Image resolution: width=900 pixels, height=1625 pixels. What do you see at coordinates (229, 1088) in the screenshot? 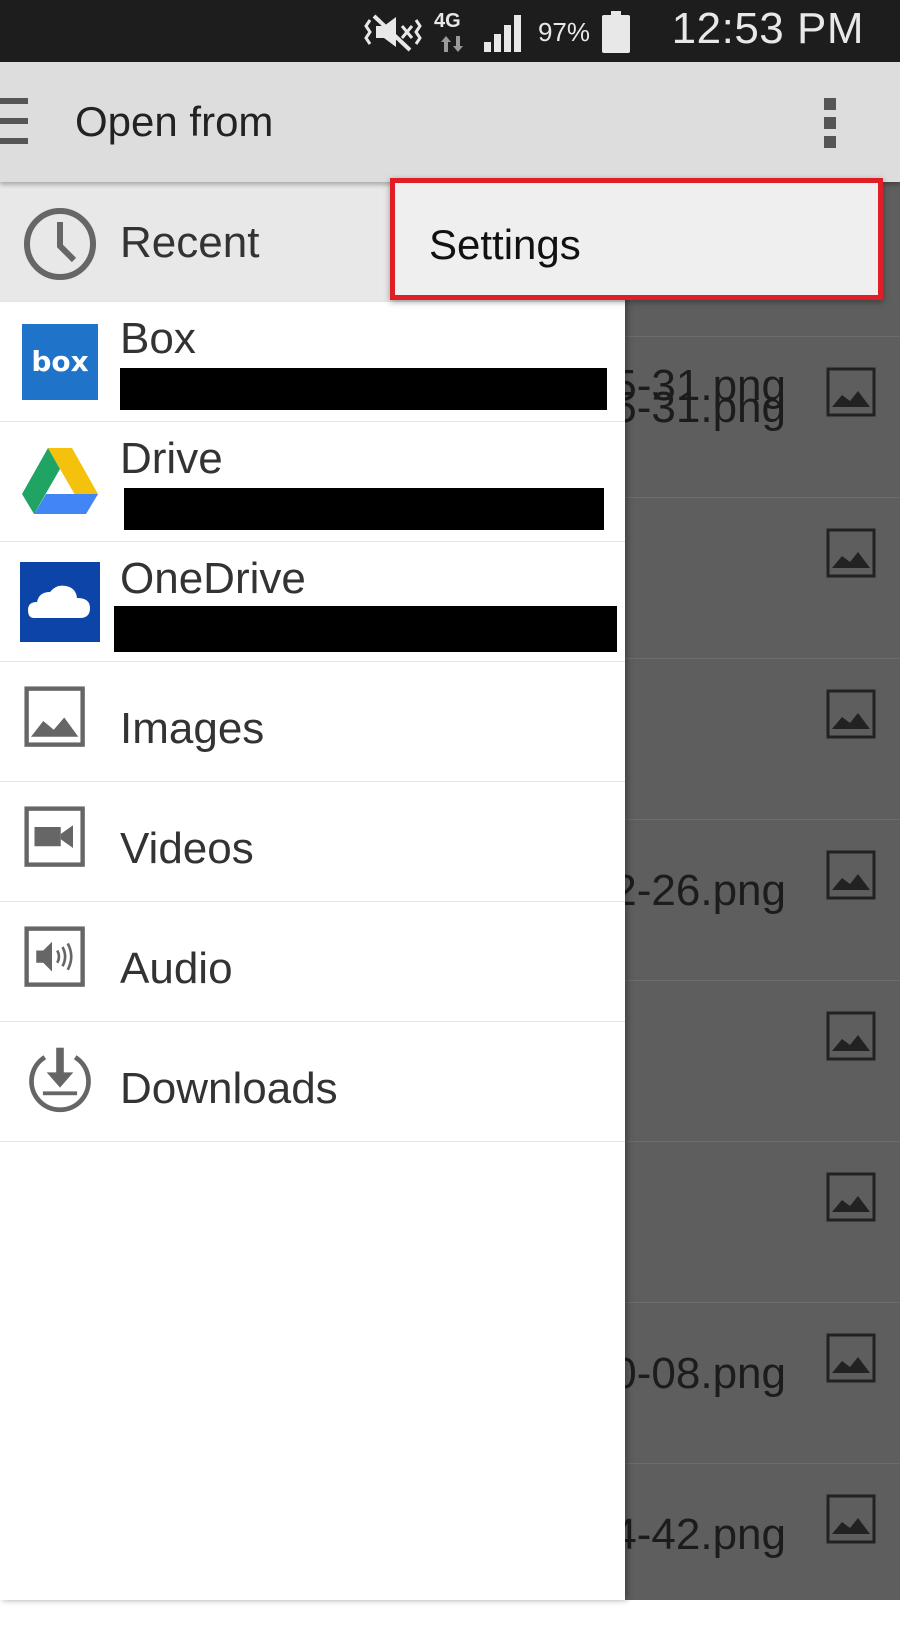
I see `drawer-item-label: Downloads` at bounding box center [229, 1088].